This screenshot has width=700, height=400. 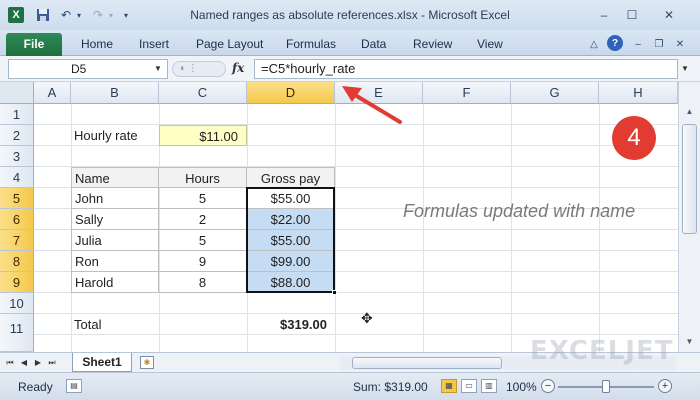 I want to click on formula-input: =C5*hourly_rate, so click(x=466, y=69).